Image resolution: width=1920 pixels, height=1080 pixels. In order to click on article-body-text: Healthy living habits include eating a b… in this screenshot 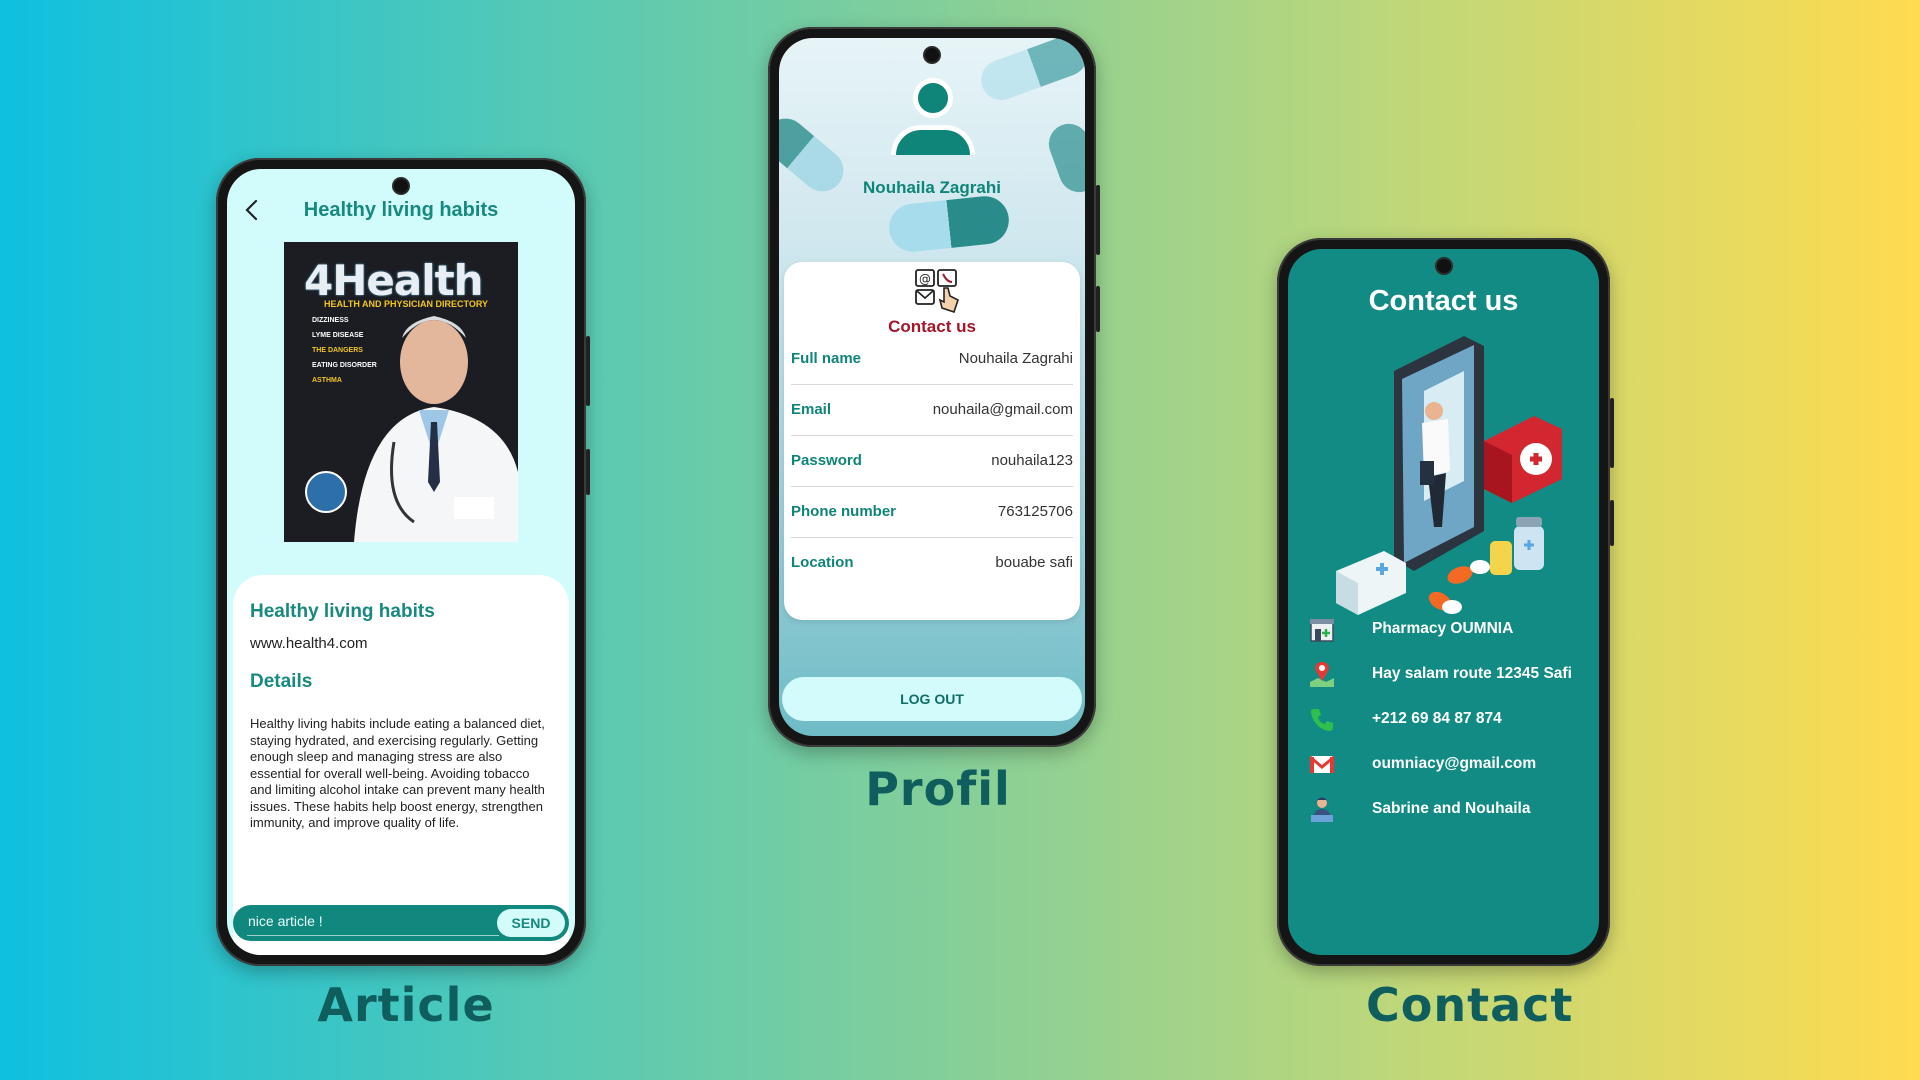, I will do `click(397, 773)`.